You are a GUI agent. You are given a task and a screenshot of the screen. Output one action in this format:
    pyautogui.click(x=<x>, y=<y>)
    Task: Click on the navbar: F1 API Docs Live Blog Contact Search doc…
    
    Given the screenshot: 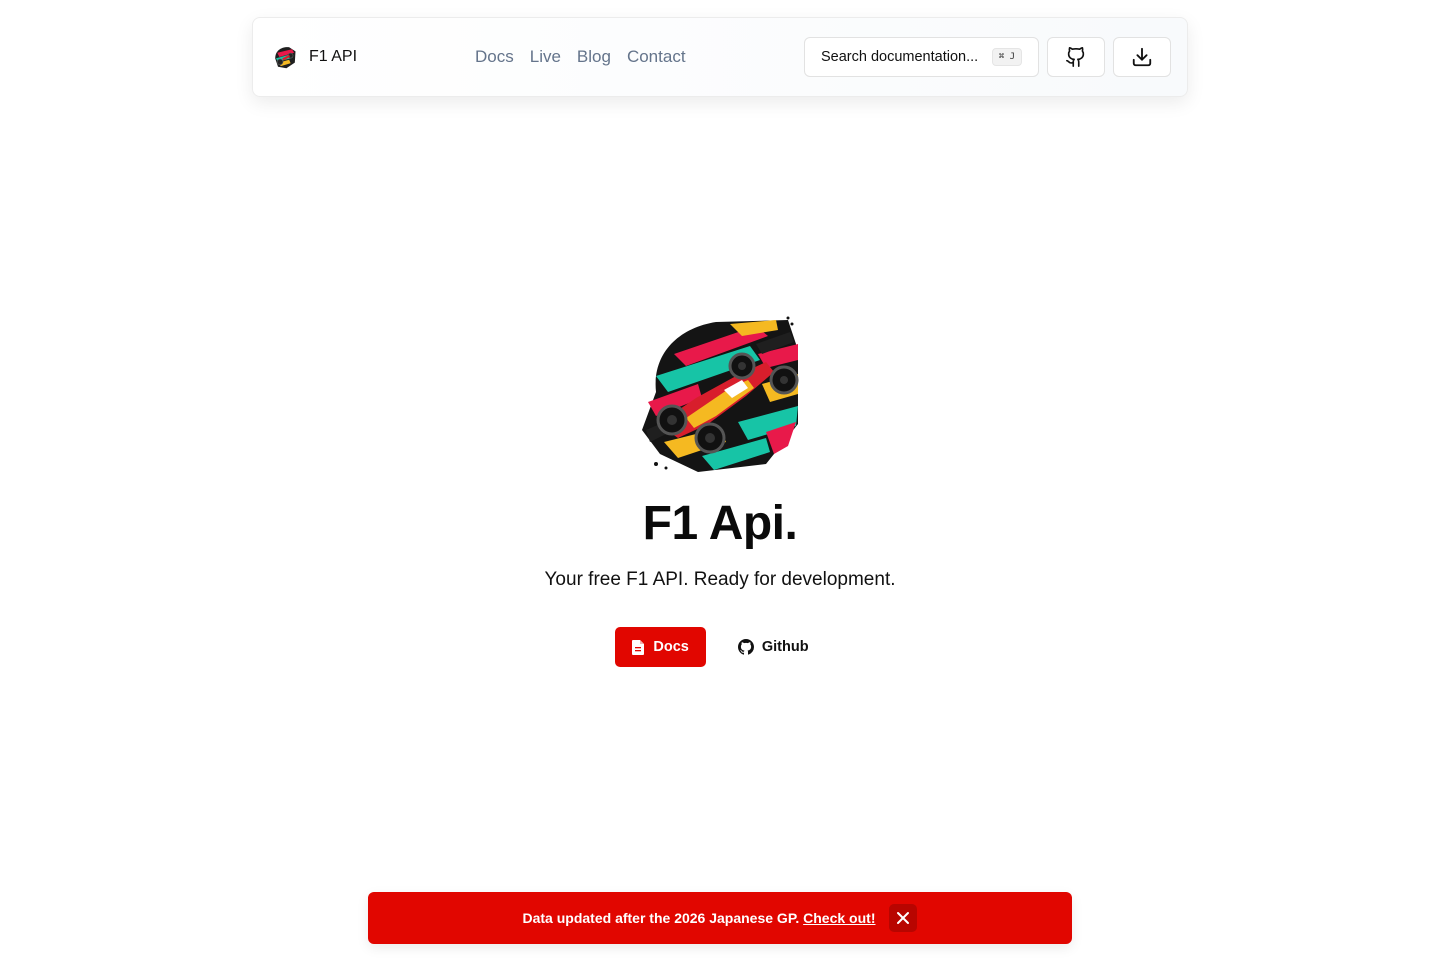 What is the action you would take?
    pyautogui.click(x=720, y=57)
    